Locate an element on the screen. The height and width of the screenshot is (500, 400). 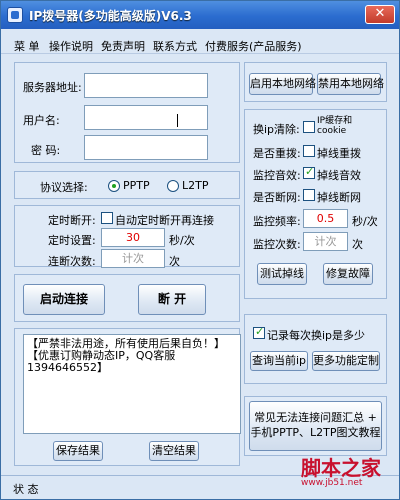
redial-option: 掉线重拨 is located at coordinates (339, 153).